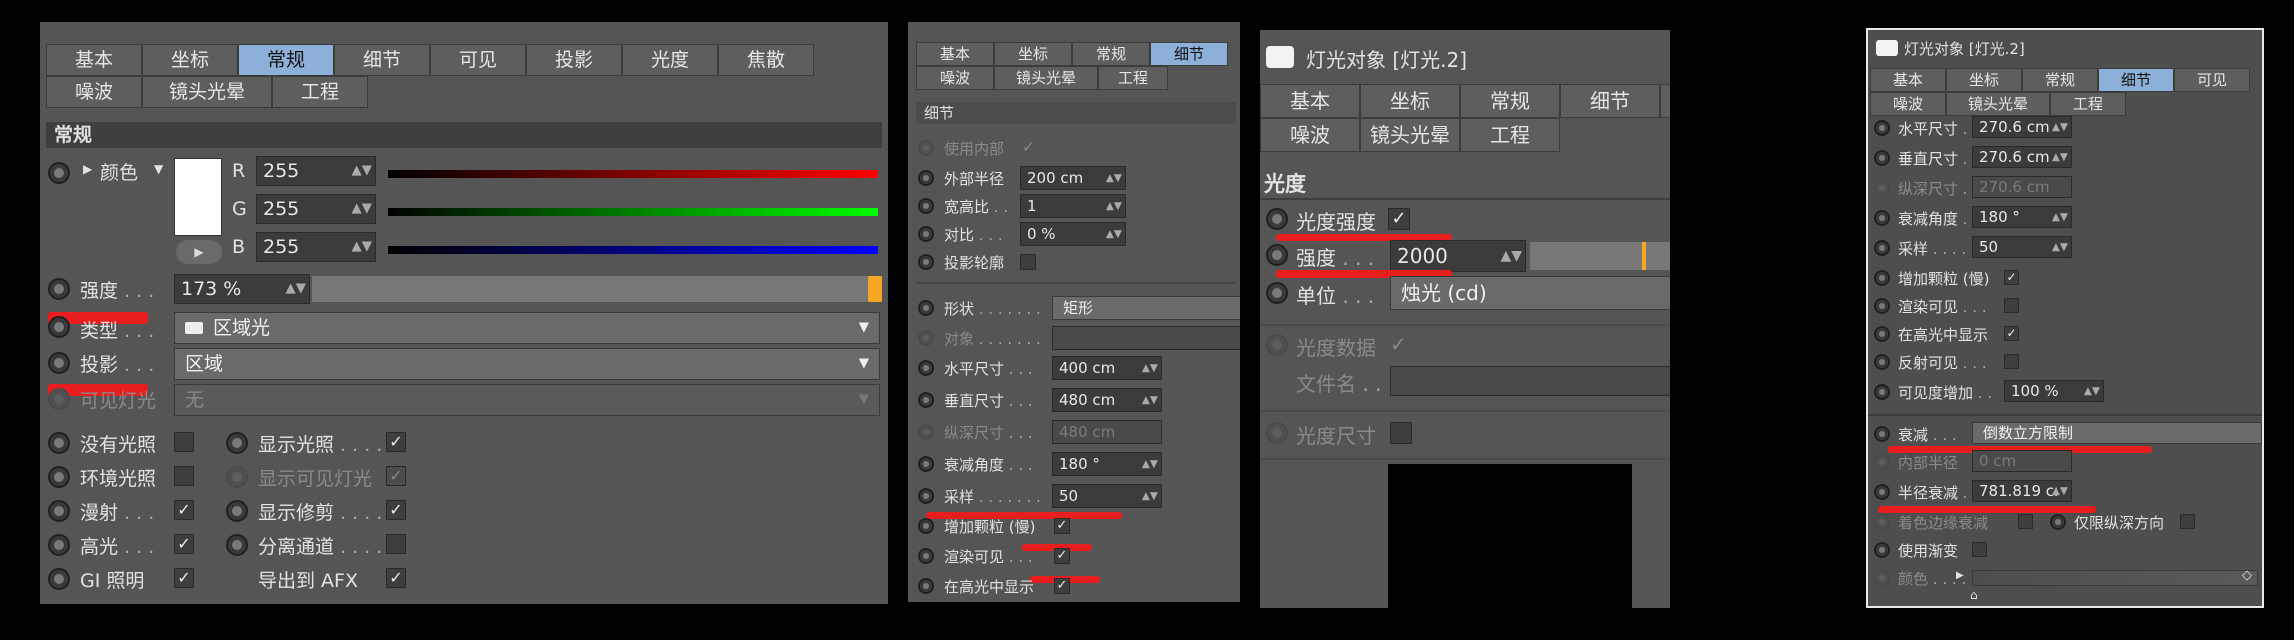 The width and height of the screenshot is (2294, 640). I want to click on ambient-checkbox, so click(184, 476).